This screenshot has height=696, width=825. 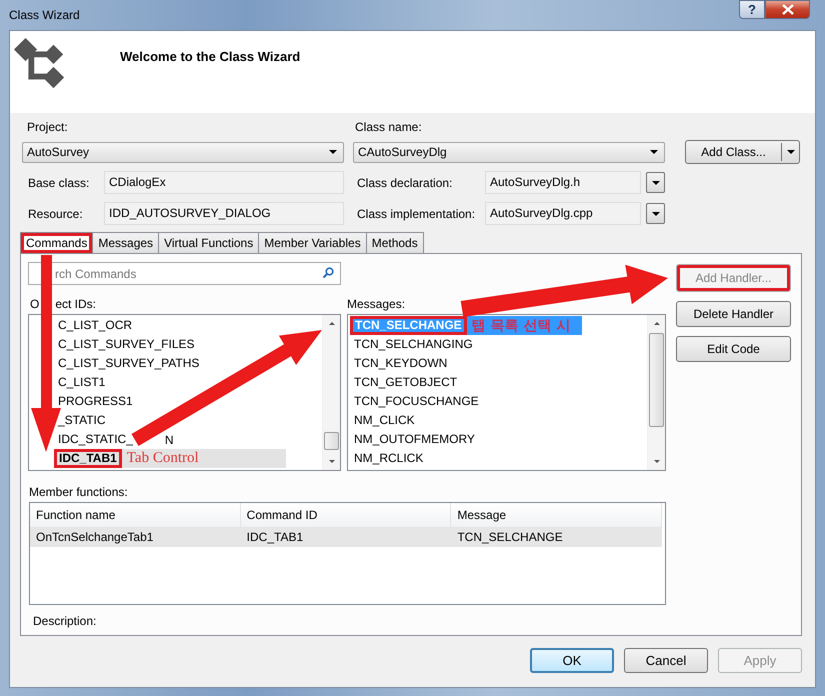 I want to click on list-label: ect IDs:, so click(x=75, y=304).